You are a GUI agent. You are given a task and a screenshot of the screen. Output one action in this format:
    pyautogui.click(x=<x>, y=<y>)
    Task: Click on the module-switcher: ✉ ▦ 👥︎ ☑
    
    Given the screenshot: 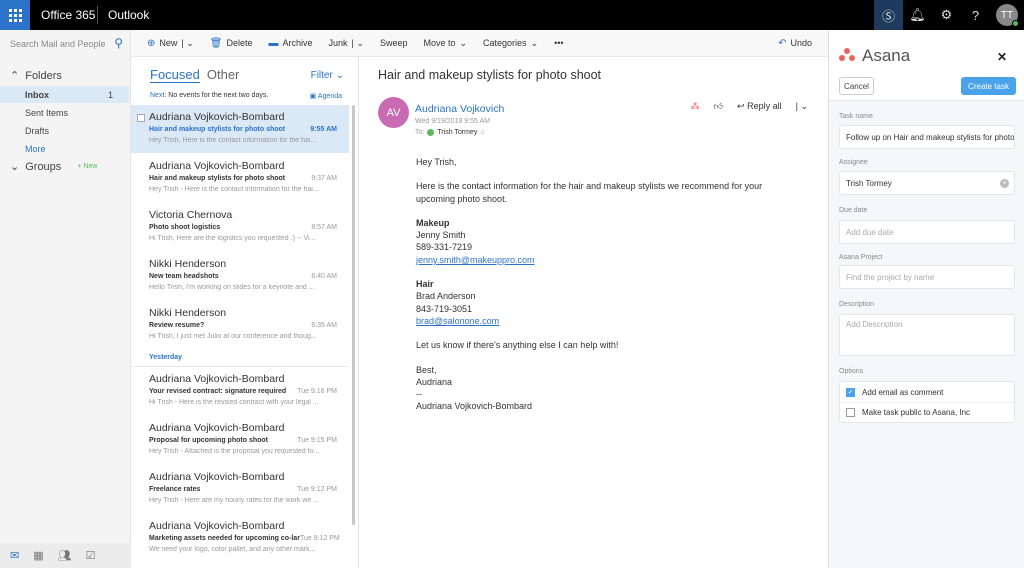 What is the action you would take?
    pyautogui.click(x=65, y=555)
    